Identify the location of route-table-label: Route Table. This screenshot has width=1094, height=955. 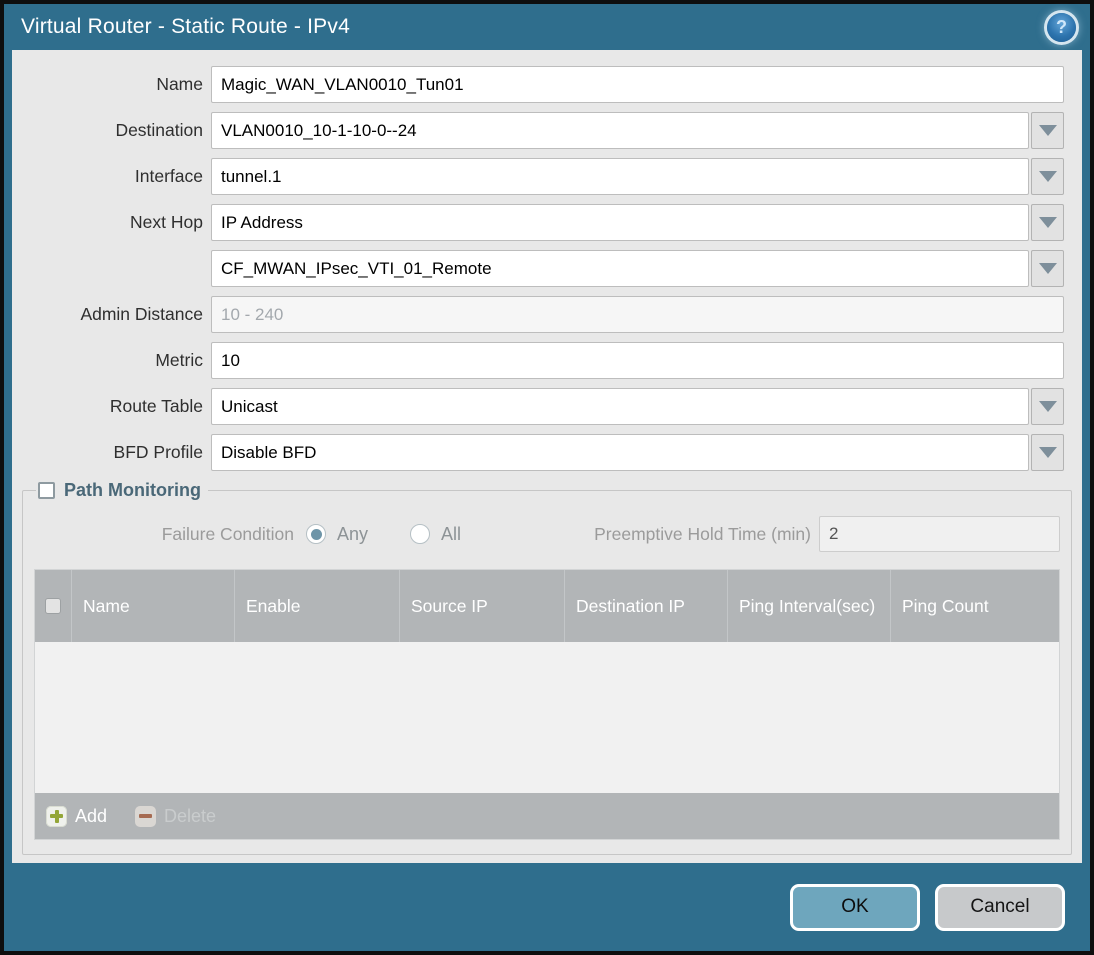
(156, 406).